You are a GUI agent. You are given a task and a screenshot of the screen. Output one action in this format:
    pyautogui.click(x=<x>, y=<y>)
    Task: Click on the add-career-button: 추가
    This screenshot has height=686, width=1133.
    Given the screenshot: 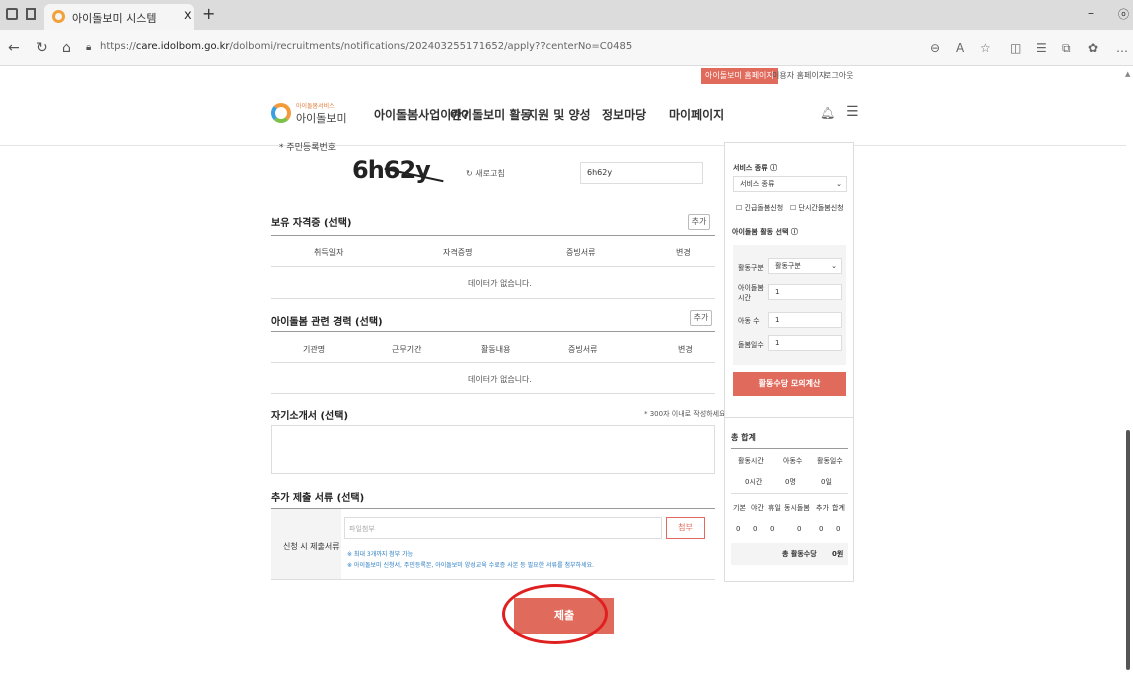 What is the action you would take?
    pyautogui.click(x=701, y=318)
    